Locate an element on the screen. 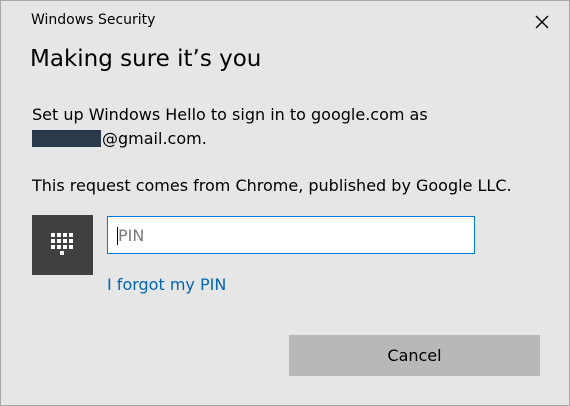  pin-input is located at coordinates (291, 235).